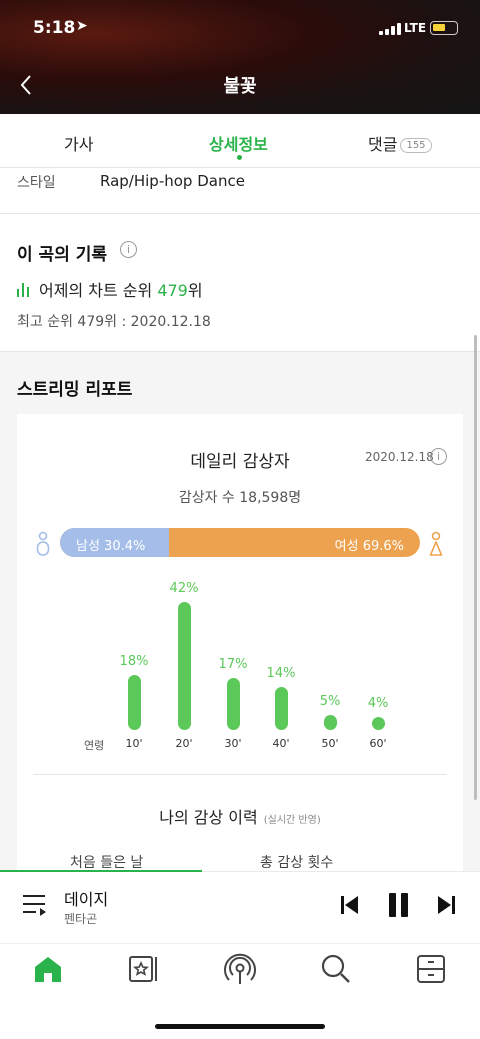 This screenshot has height=1039, width=480. I want to click on song-title: 데이지, so click(86, 898).